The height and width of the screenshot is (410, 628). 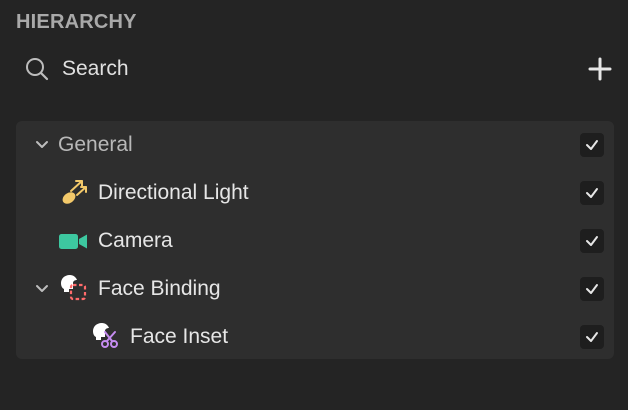 I want to click on tree-item-camera: Camera, so click(x=315, y=241).